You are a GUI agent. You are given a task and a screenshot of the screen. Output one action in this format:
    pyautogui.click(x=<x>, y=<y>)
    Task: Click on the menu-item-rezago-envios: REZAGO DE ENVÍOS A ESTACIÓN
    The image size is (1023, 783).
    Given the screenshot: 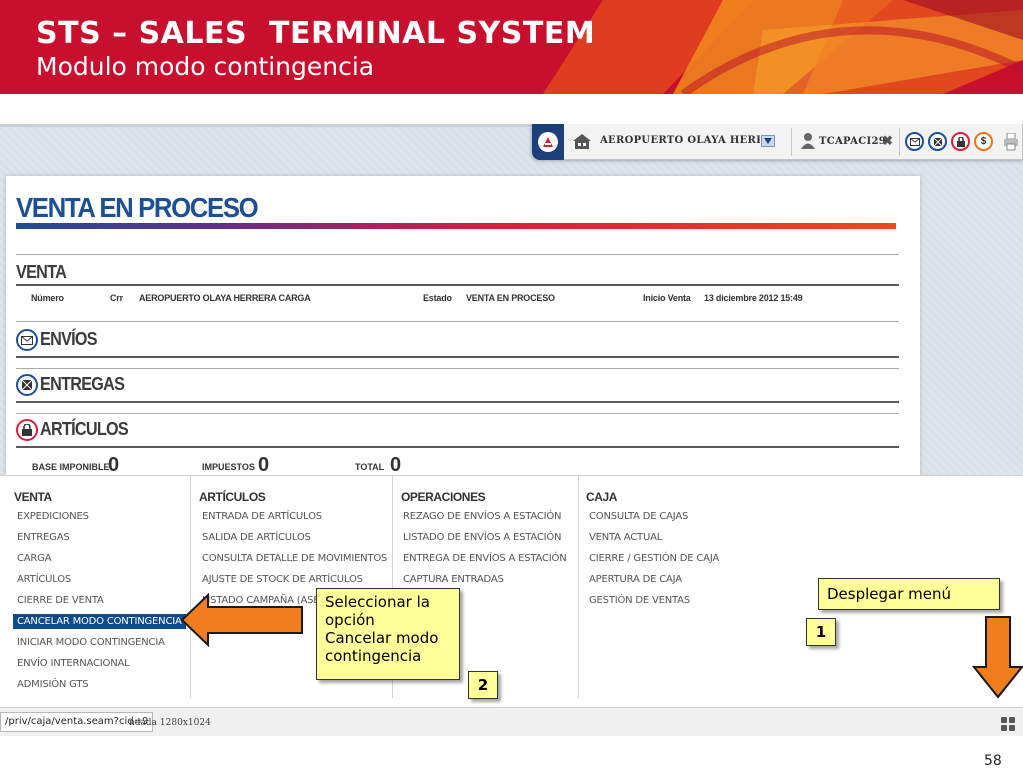 What is the action you would take?
    pyautogui.click(x=482, y=516)
    